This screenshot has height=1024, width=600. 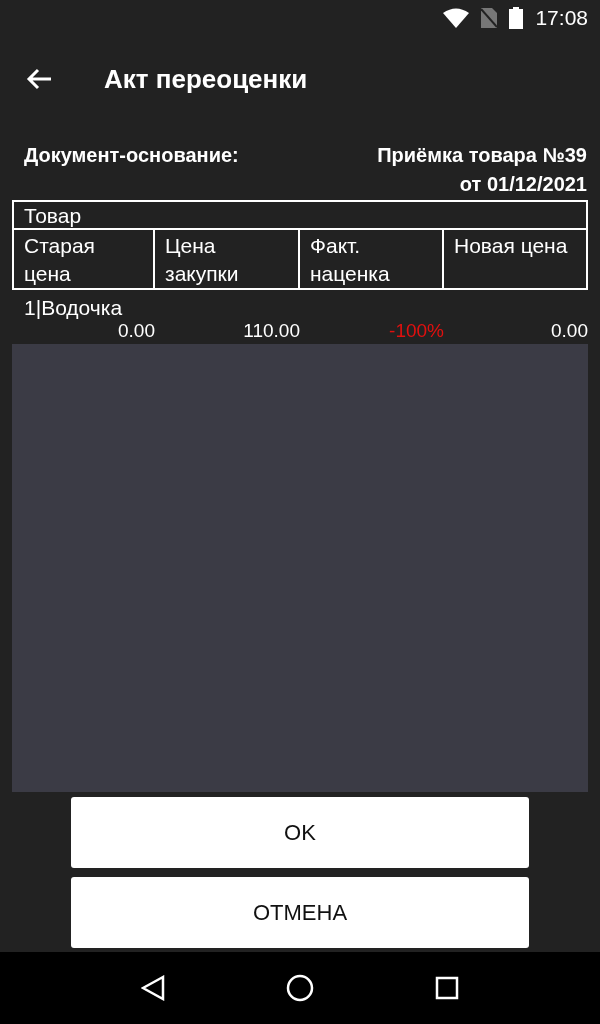 What do you see at coordinates (416, 331) in the screenshot?
I see `table-cell-text: -100%` at bounding box center [416, 331].